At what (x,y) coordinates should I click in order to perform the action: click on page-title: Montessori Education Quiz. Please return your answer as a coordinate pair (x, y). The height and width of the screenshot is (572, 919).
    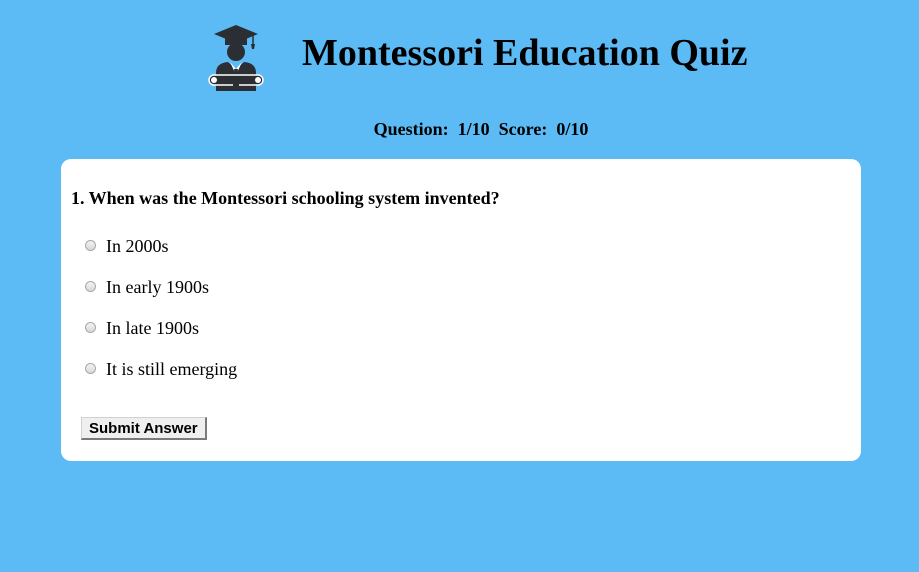
    Looking at the image, I should click on (525, 53).